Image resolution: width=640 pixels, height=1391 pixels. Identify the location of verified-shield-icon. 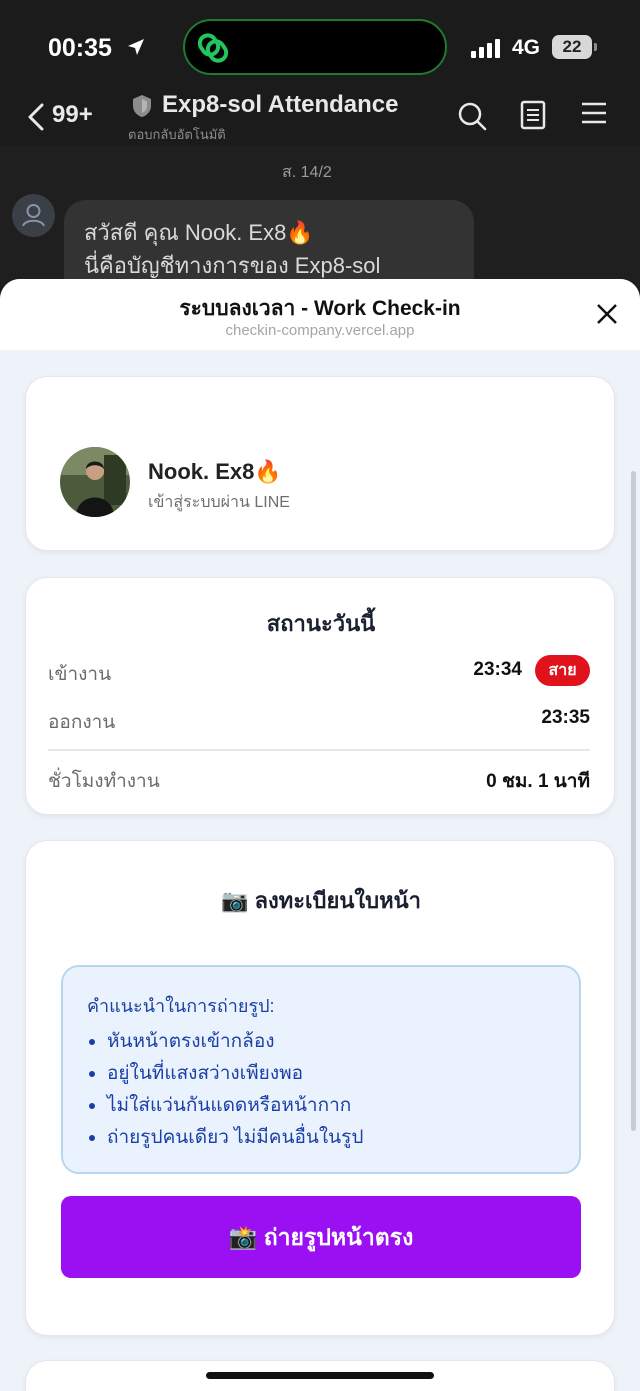
(142, 106).